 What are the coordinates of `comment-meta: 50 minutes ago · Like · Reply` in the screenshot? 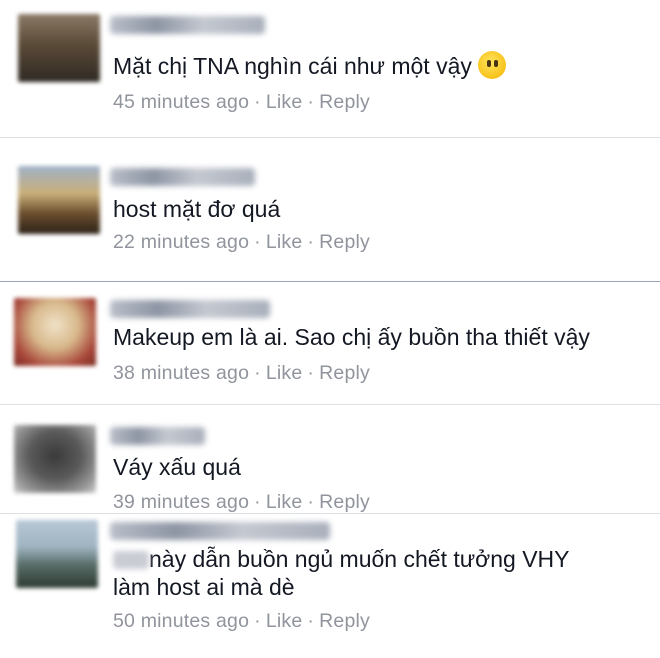 It's located at (241, 621).